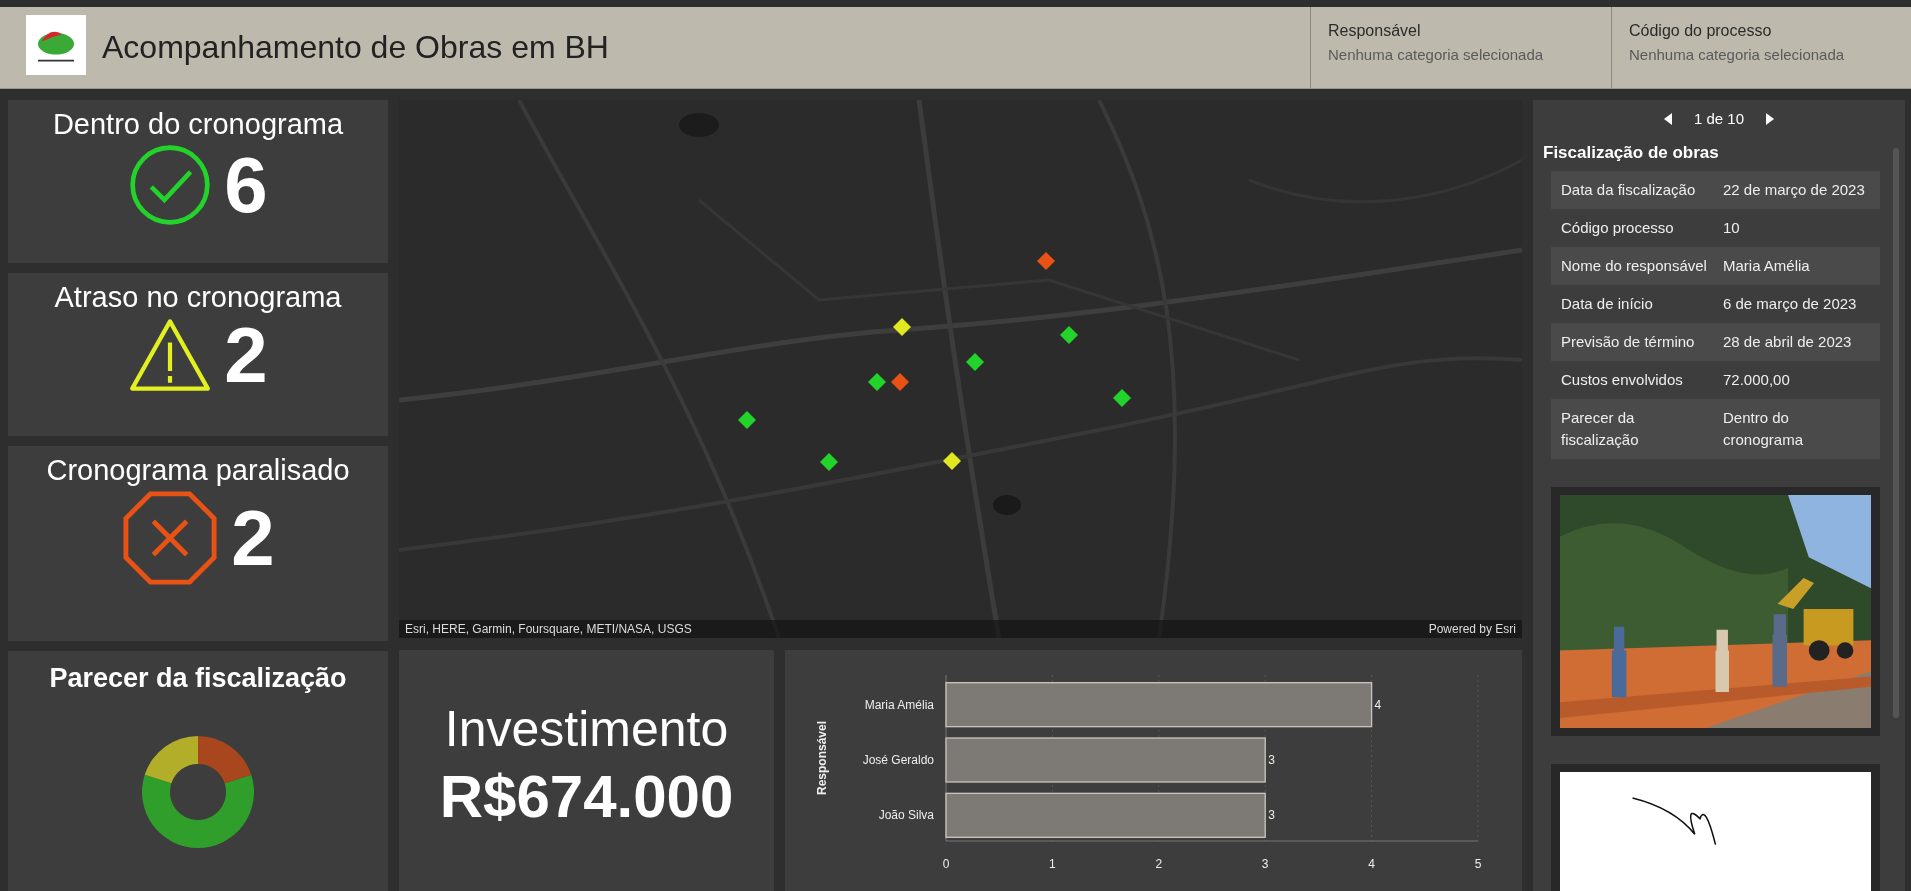 The height and width of the screenshot is (891, 1911). What do you see at coordinates (1618, 228) in the screenshot?
I see `field-label: Código processo` at bounding box center [1618, 228].